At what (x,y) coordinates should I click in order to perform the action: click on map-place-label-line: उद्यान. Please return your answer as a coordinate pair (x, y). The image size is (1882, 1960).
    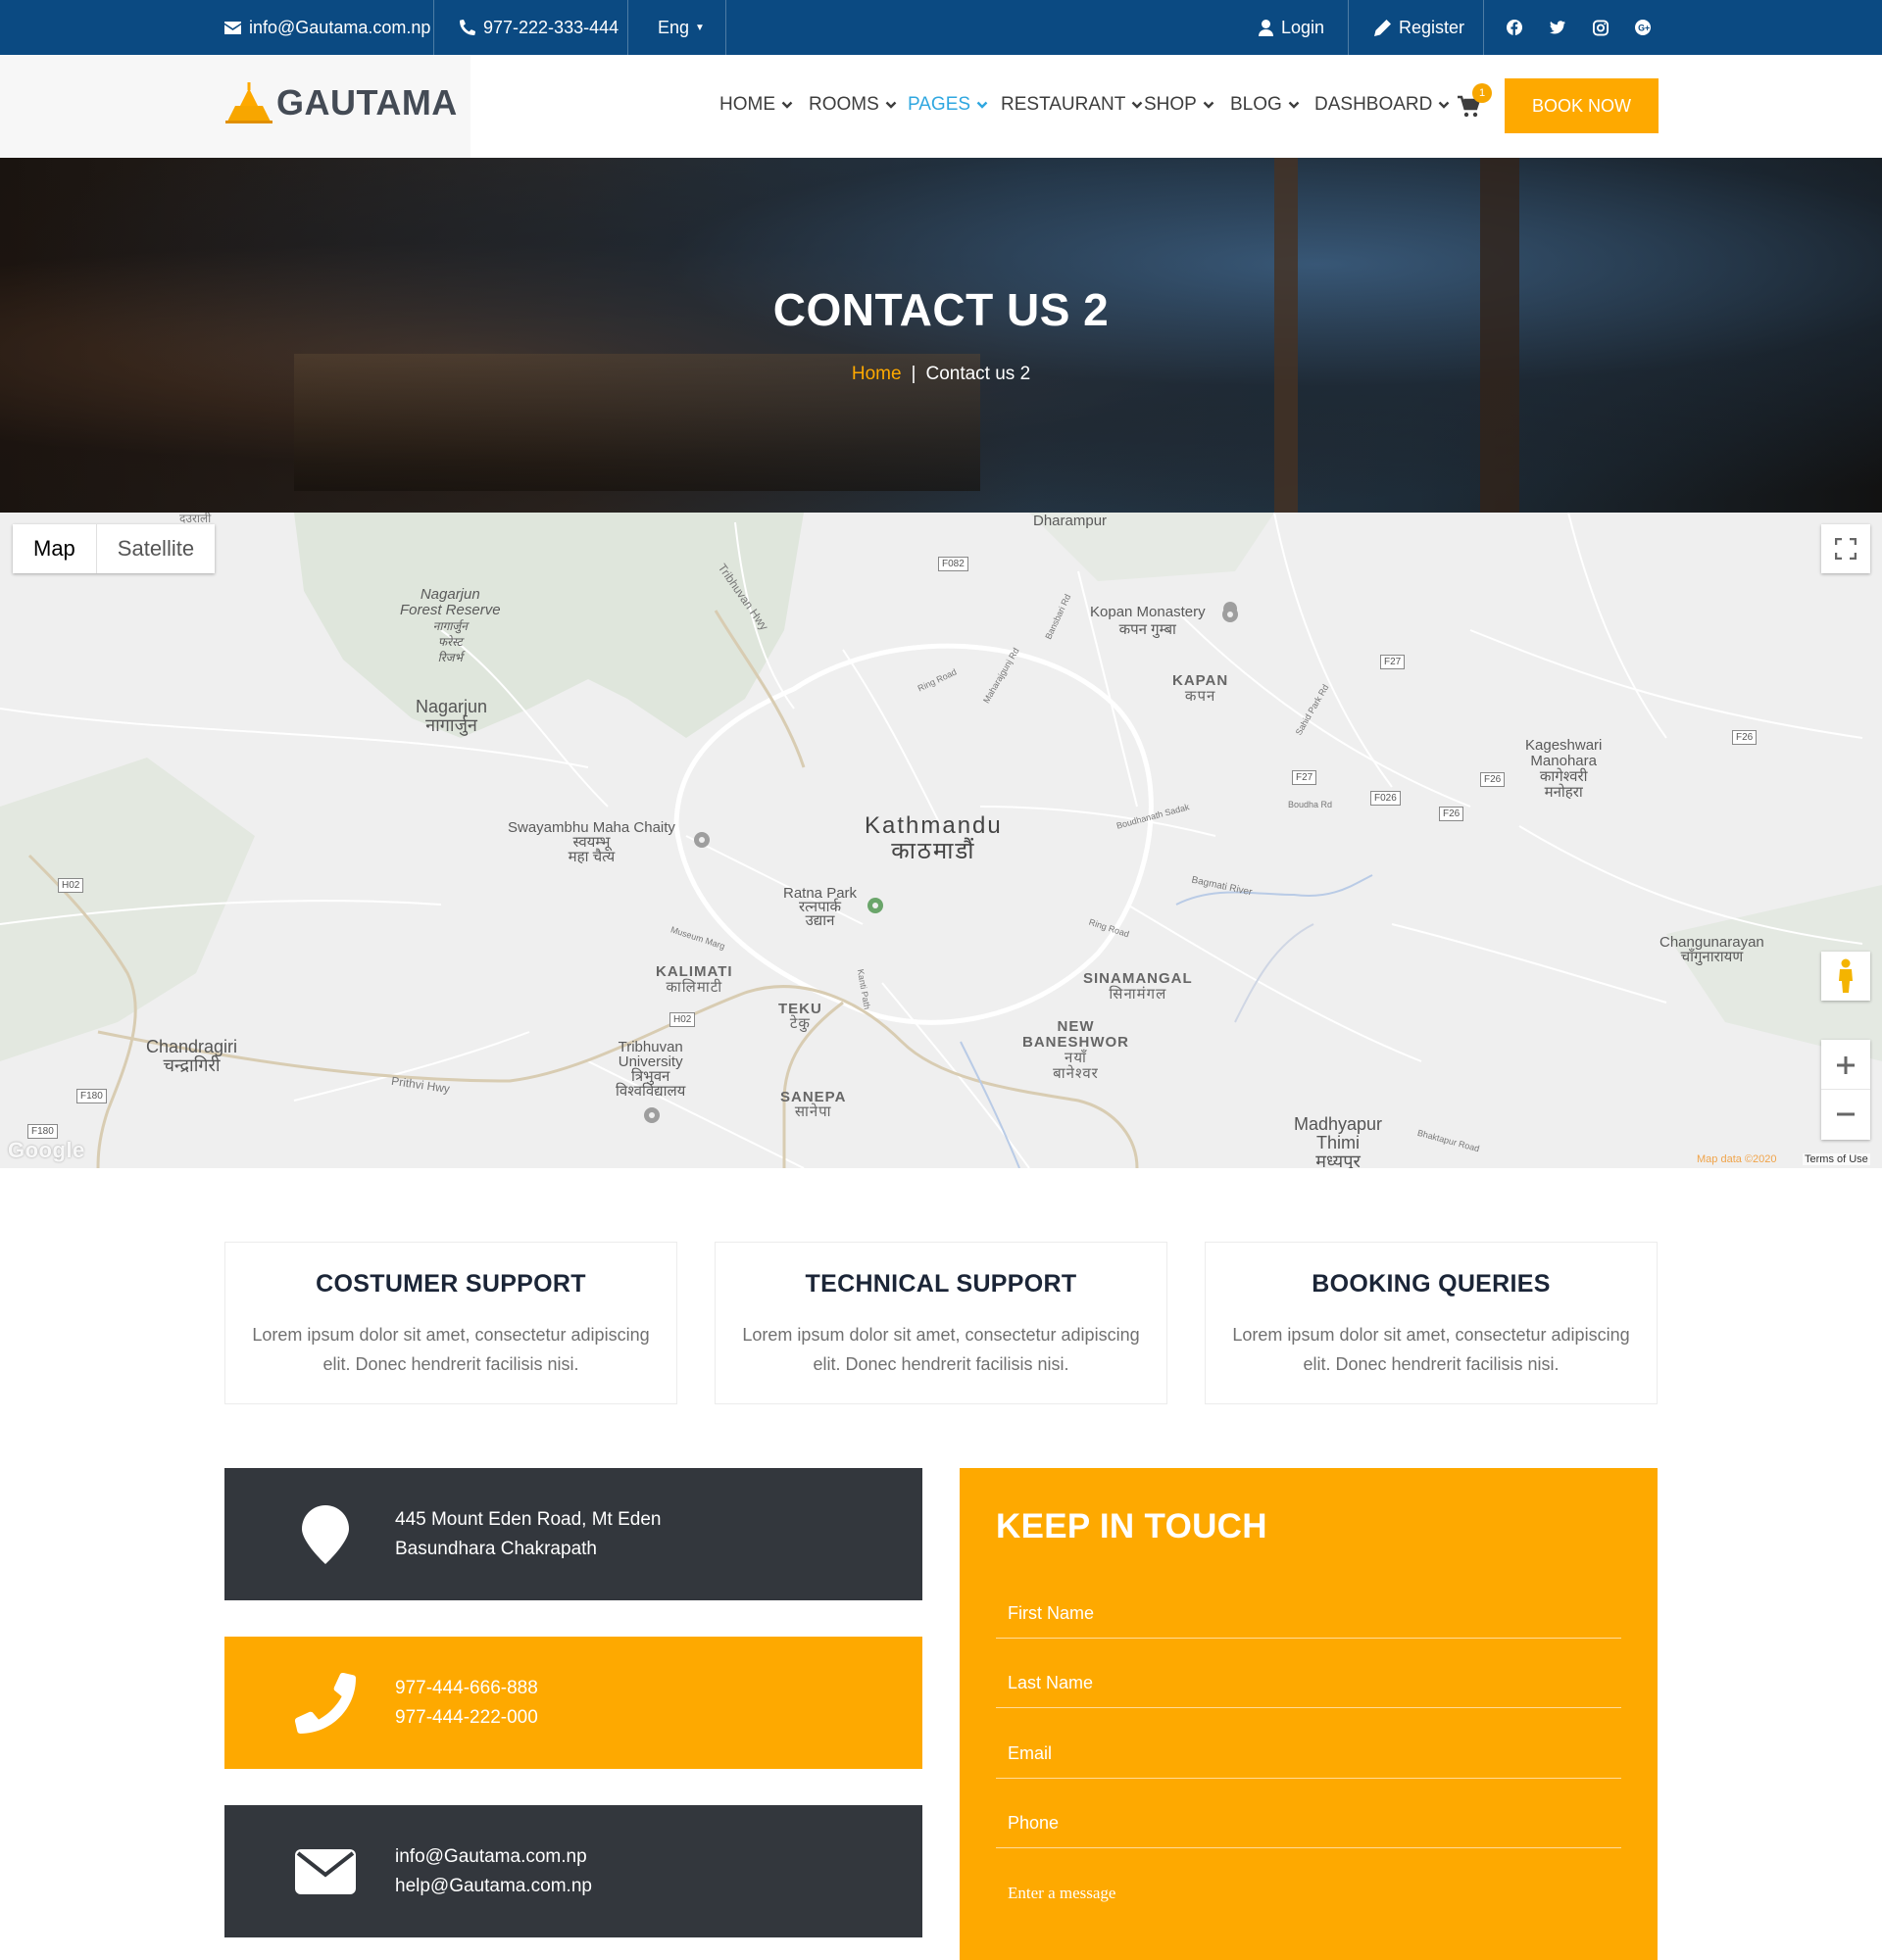
    Looking at the image, I should click on (820, 920).